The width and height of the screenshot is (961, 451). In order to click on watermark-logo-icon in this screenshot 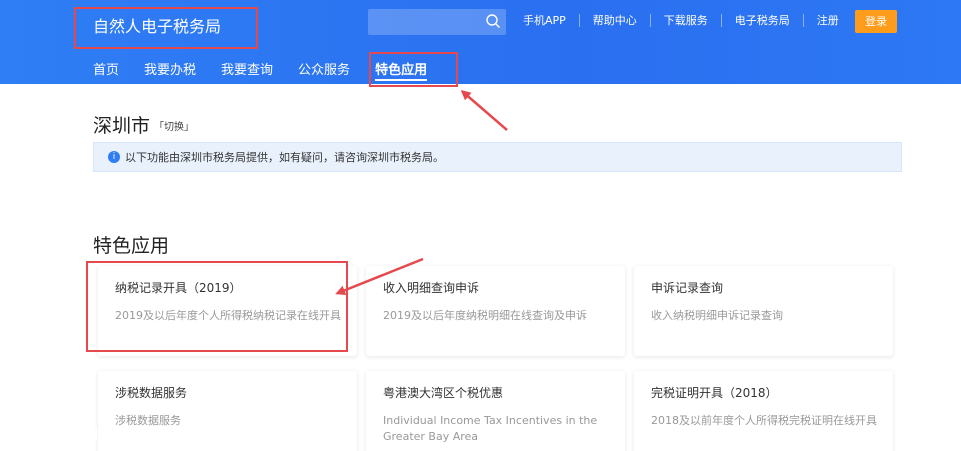, I will do `click(23, 434)`.